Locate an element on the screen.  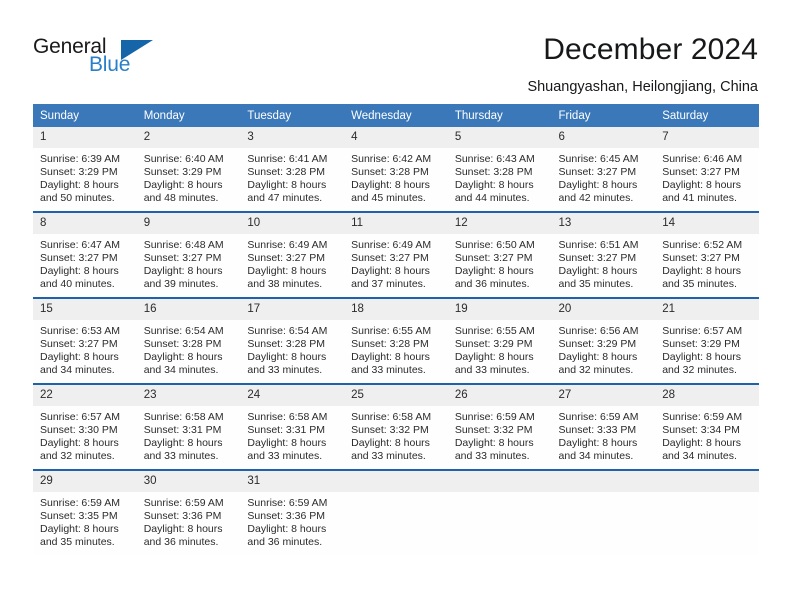
sunrise-text: Sunrise: 6:56 AM is located at coordinates (598, 331).